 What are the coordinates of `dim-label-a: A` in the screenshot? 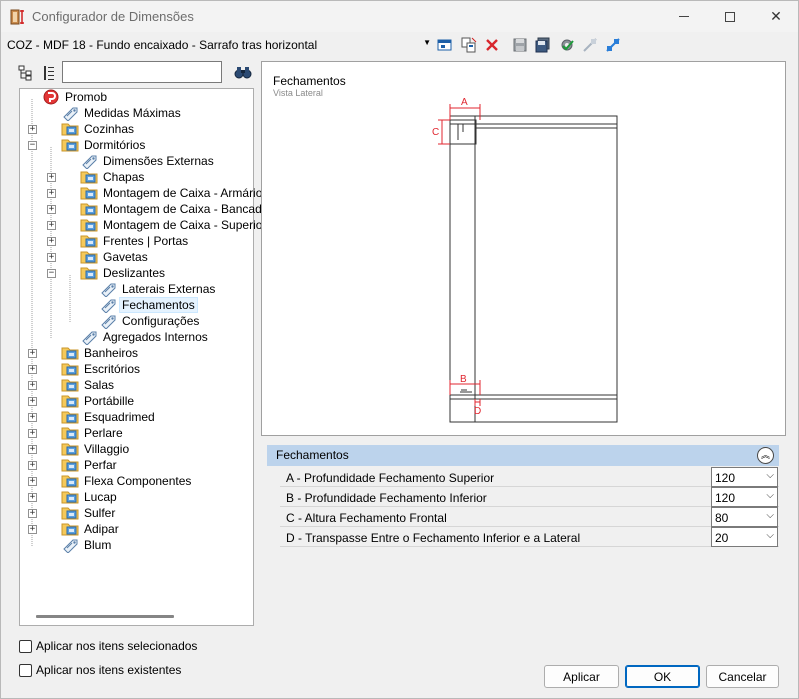 It's located at (464, 102).